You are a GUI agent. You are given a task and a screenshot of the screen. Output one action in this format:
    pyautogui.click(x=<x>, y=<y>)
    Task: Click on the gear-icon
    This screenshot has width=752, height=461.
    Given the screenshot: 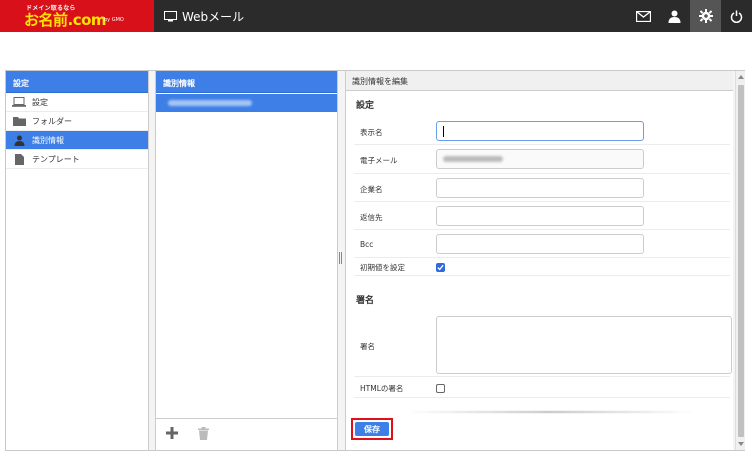 What is the action you would take?
    pyautogui.click(x=705, y=16)
    